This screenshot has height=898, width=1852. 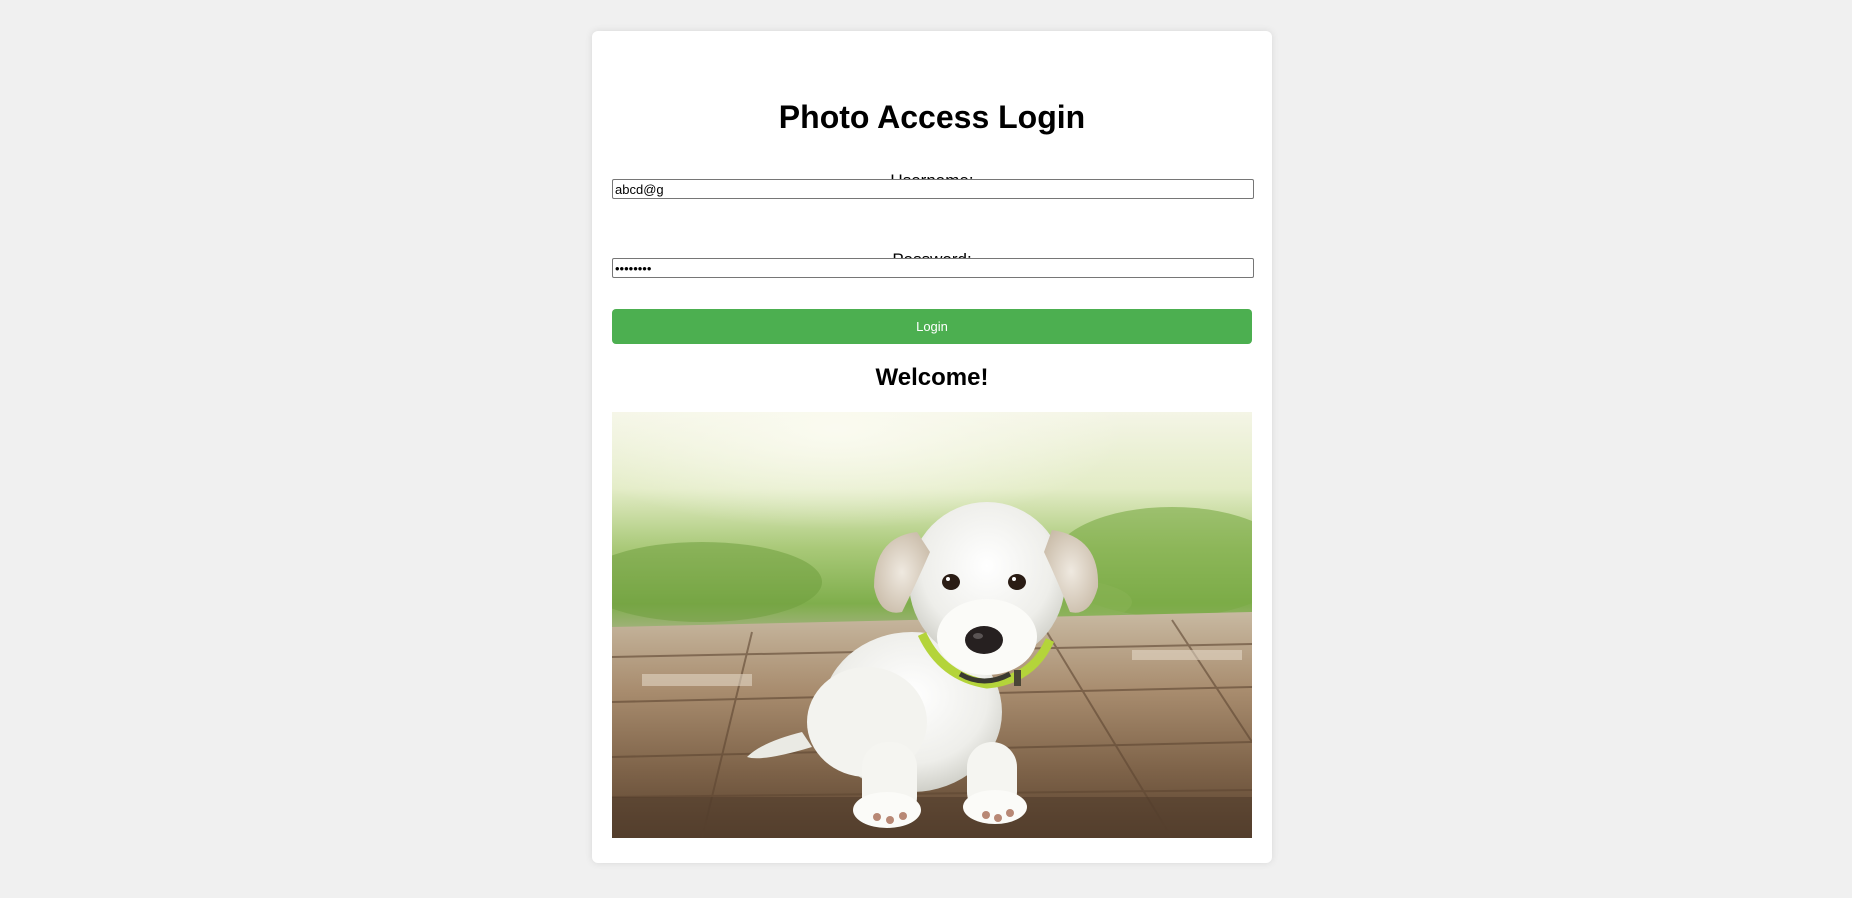 What do you see at coordinates (932, 377) in the screenshot?
I see `welcome-heading: Welcome!` at bounding box center [932, 377].